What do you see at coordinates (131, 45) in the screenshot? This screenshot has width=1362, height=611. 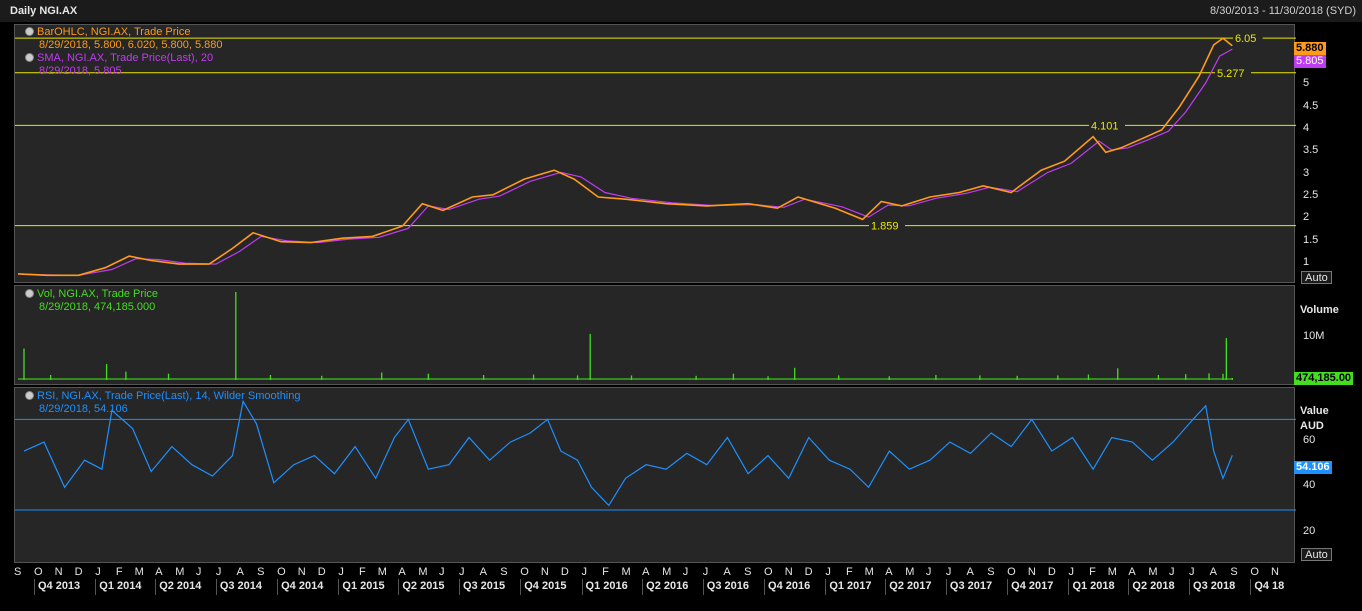 I see `price-legend-values: 8/29/2018, 5.800, 6.020, 5.800, 5.880` at bounding box center [131, 45].